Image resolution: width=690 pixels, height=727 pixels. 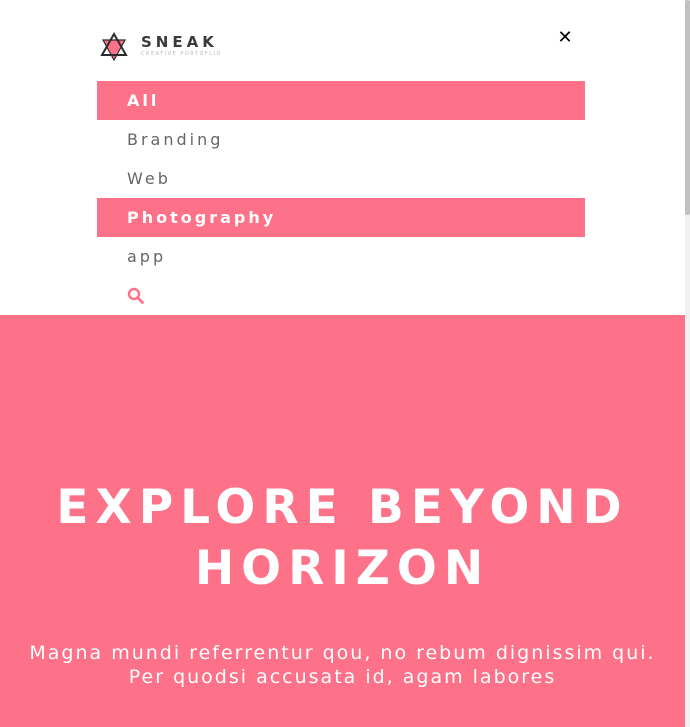 I want to click on close-icon: ✕, so click(x=565, y=37).